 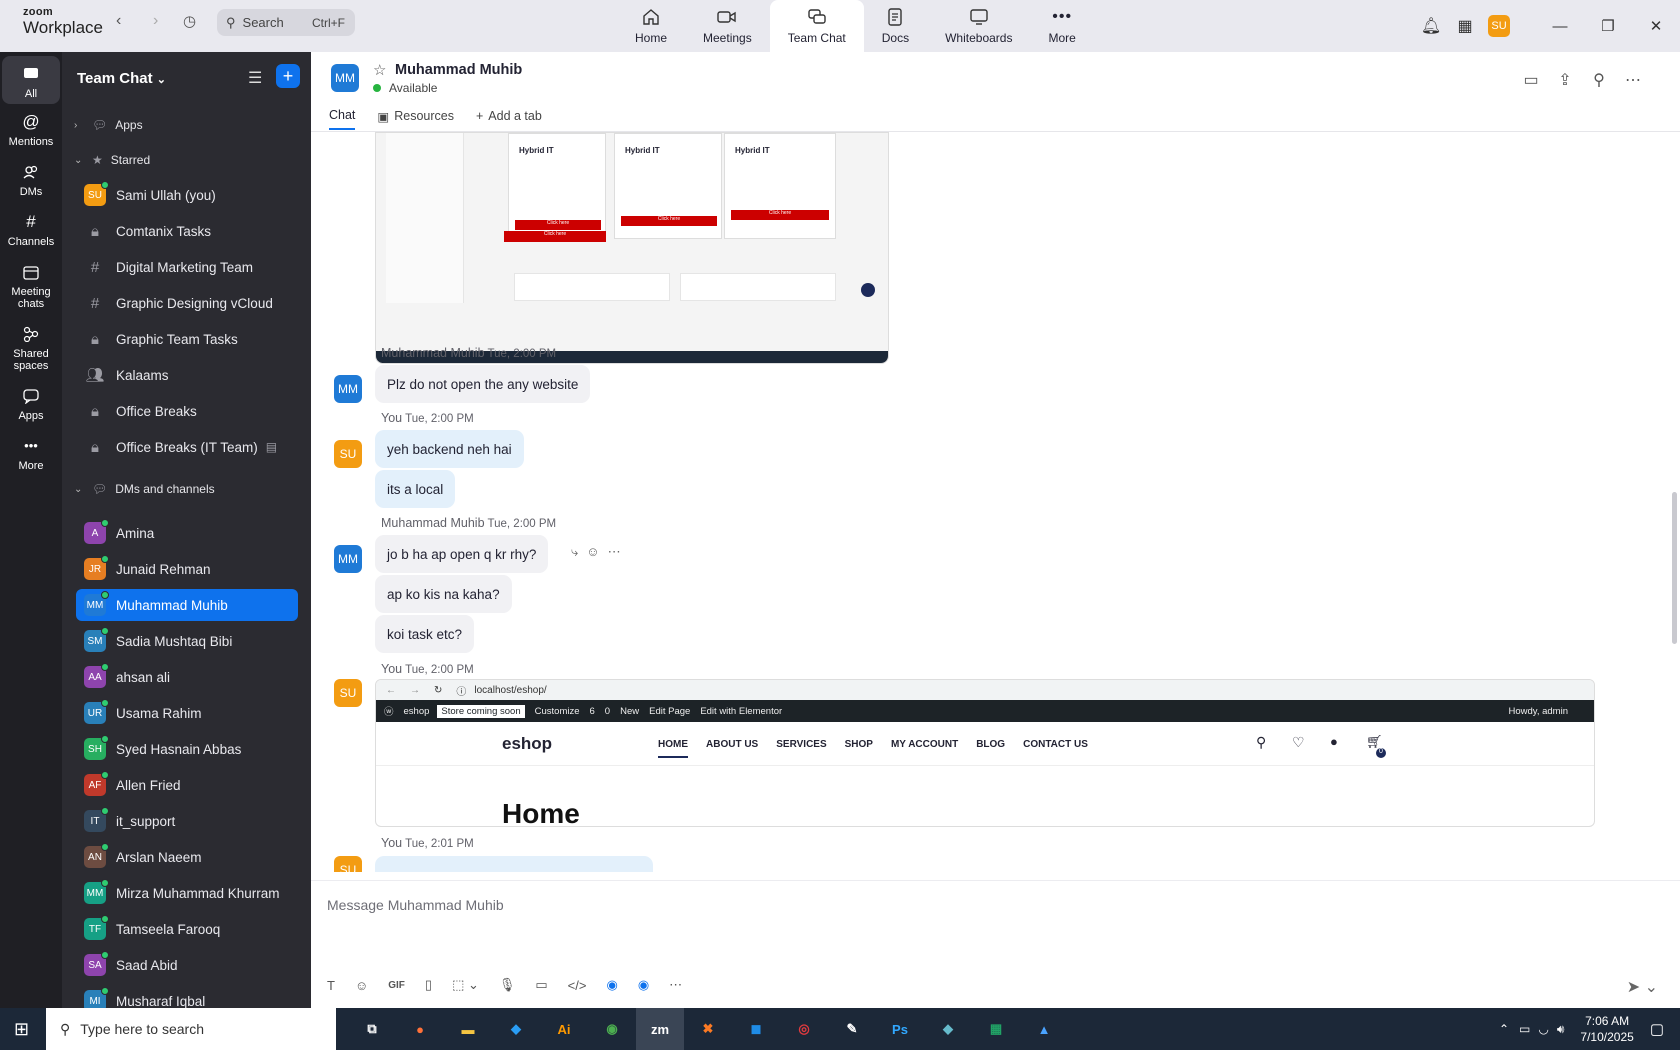 What do you see at coordinates (372, 1029) in the screenshot?
I see `task-view-icon: ⧉` at bounding box center [372, 1029].